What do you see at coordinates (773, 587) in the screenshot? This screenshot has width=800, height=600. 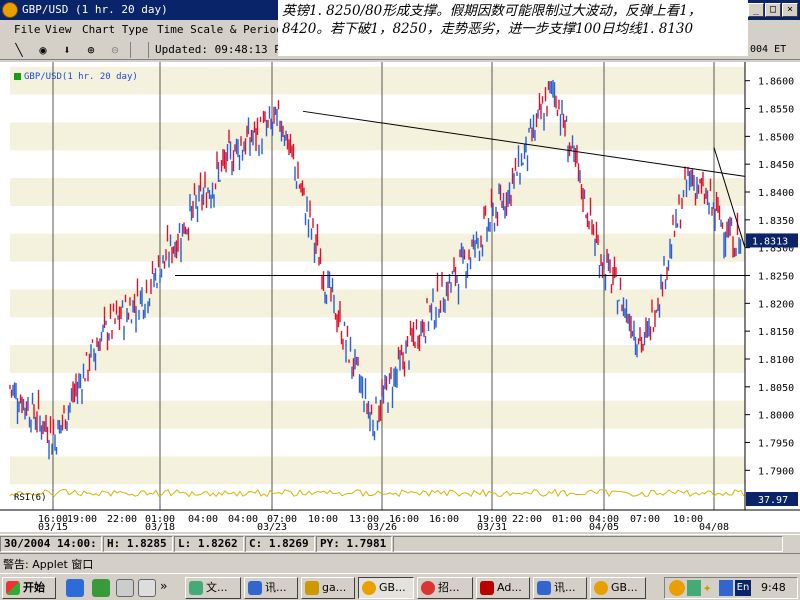 I see `clock: 9:48` at bounding box center [773, 587].